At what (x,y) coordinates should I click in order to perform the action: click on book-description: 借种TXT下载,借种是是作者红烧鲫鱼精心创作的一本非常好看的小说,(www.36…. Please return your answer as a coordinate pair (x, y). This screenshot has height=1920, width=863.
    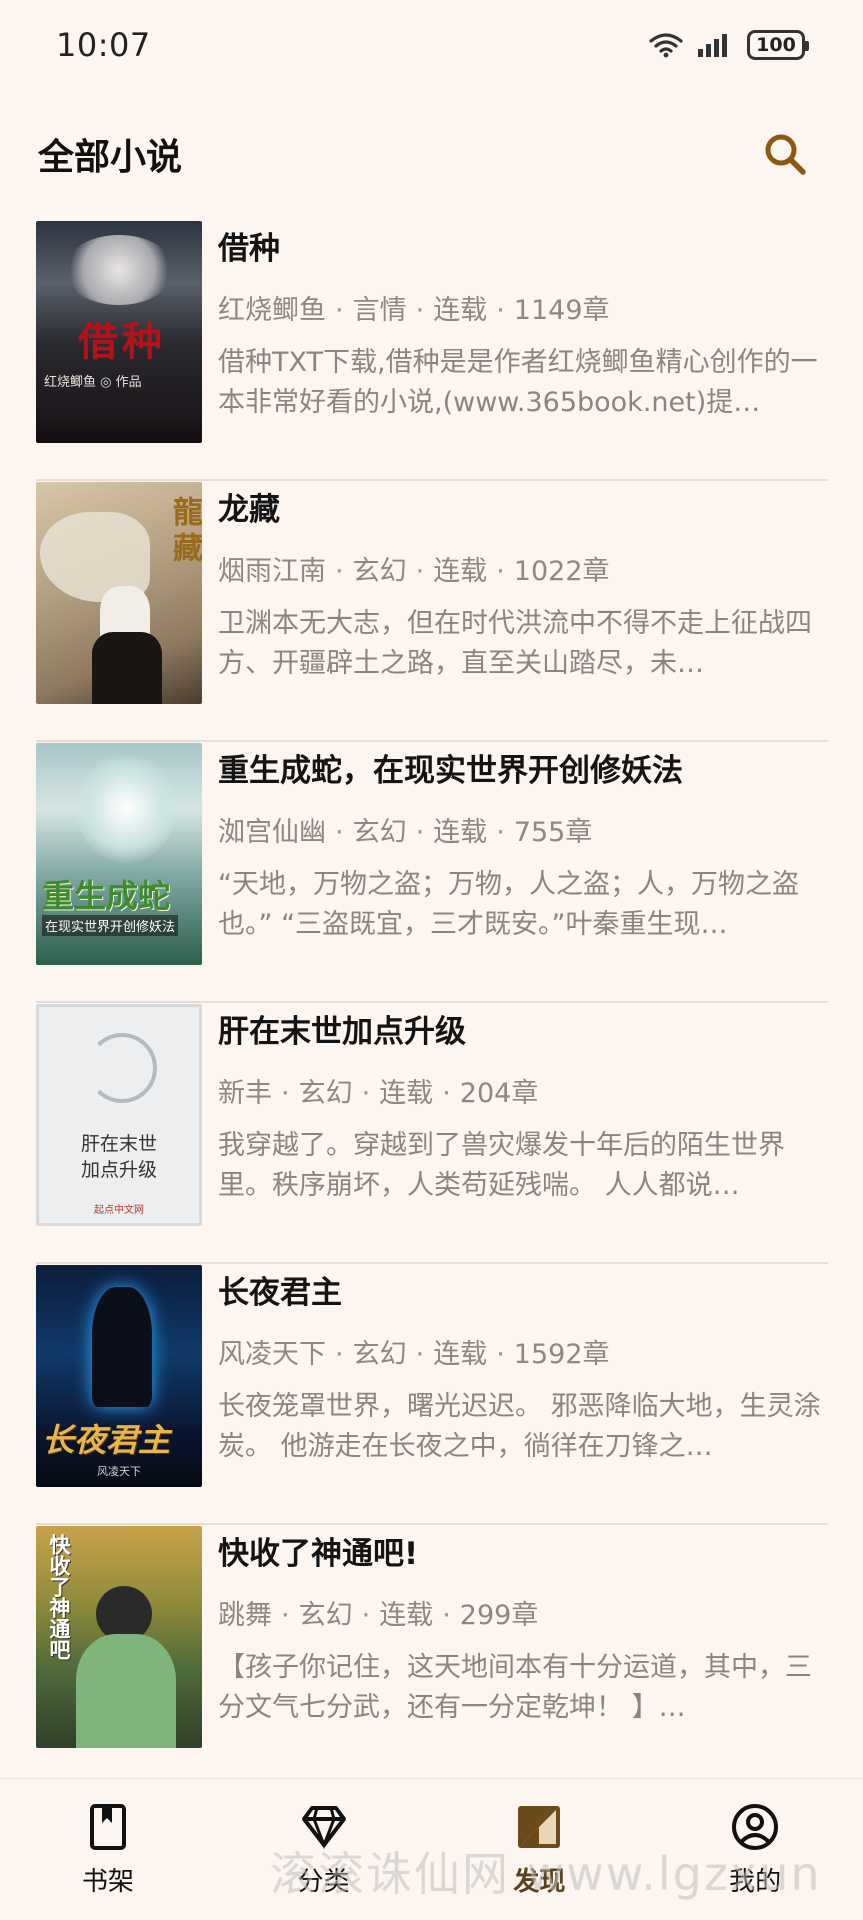
    Looking at the image, I should click on (518, 382).